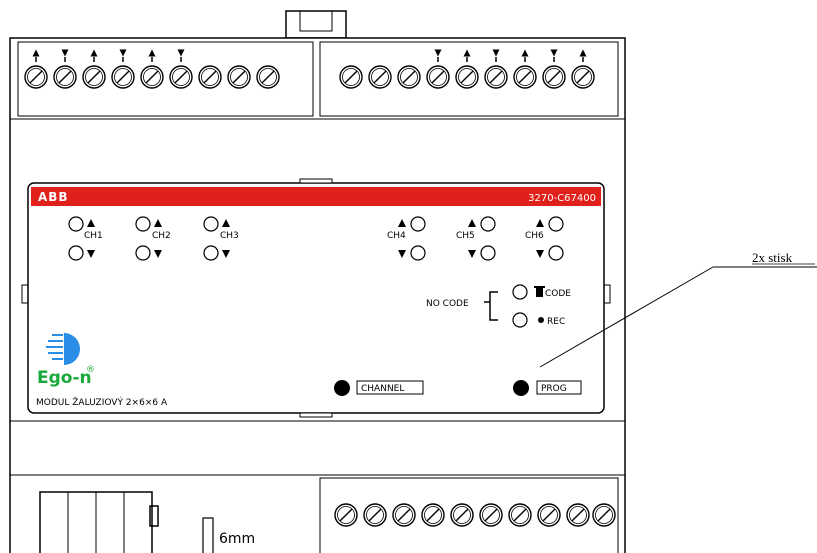 The width and height of the screenshot is (817, 553). What do you see at coordinates (418, 253) in the screenshot?
I see `led-ch4-down` at bounding box center [418, 253].